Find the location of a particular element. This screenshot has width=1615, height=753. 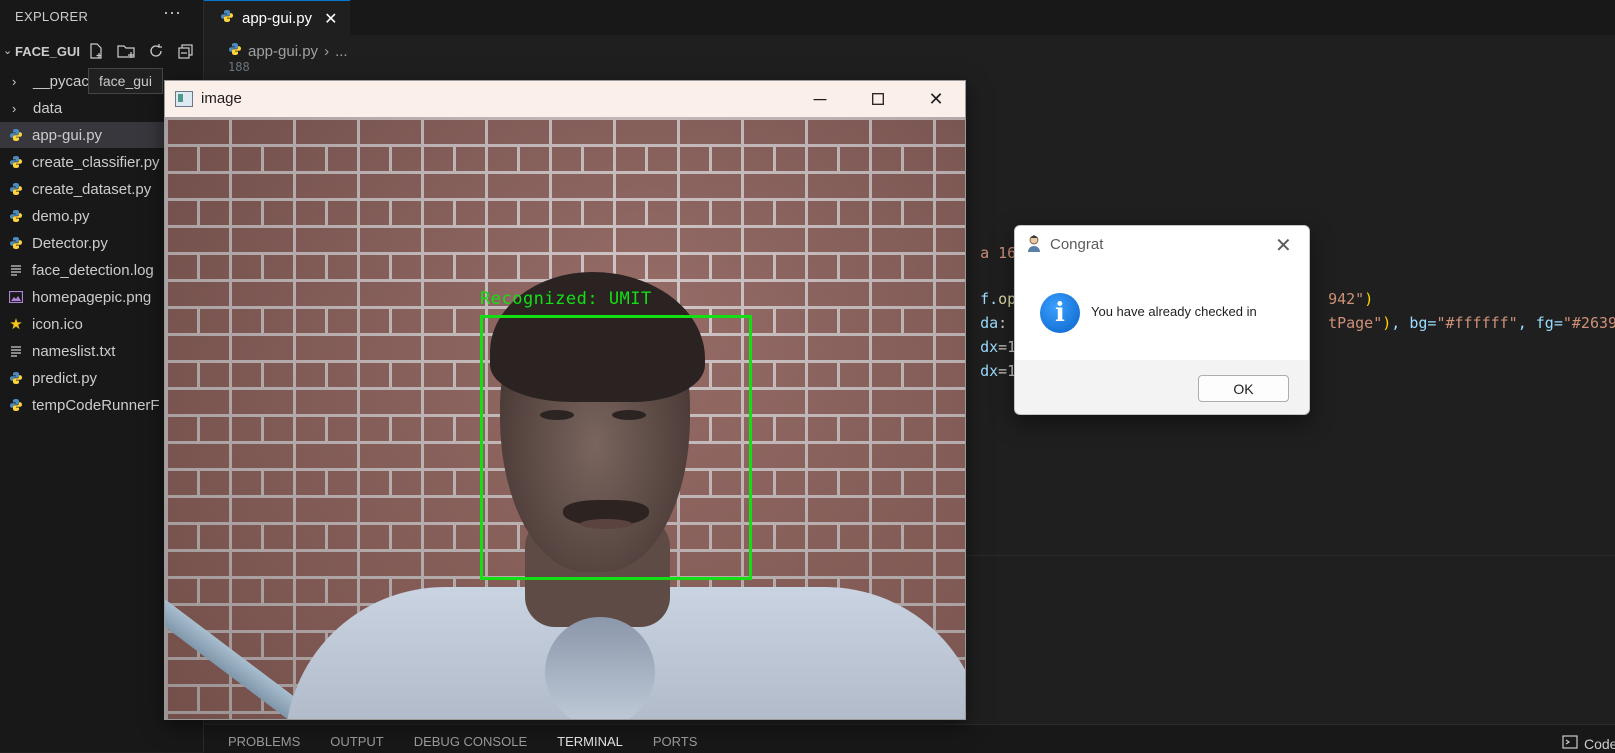

code-token: , fg= is located at coordinates (1540, 323).